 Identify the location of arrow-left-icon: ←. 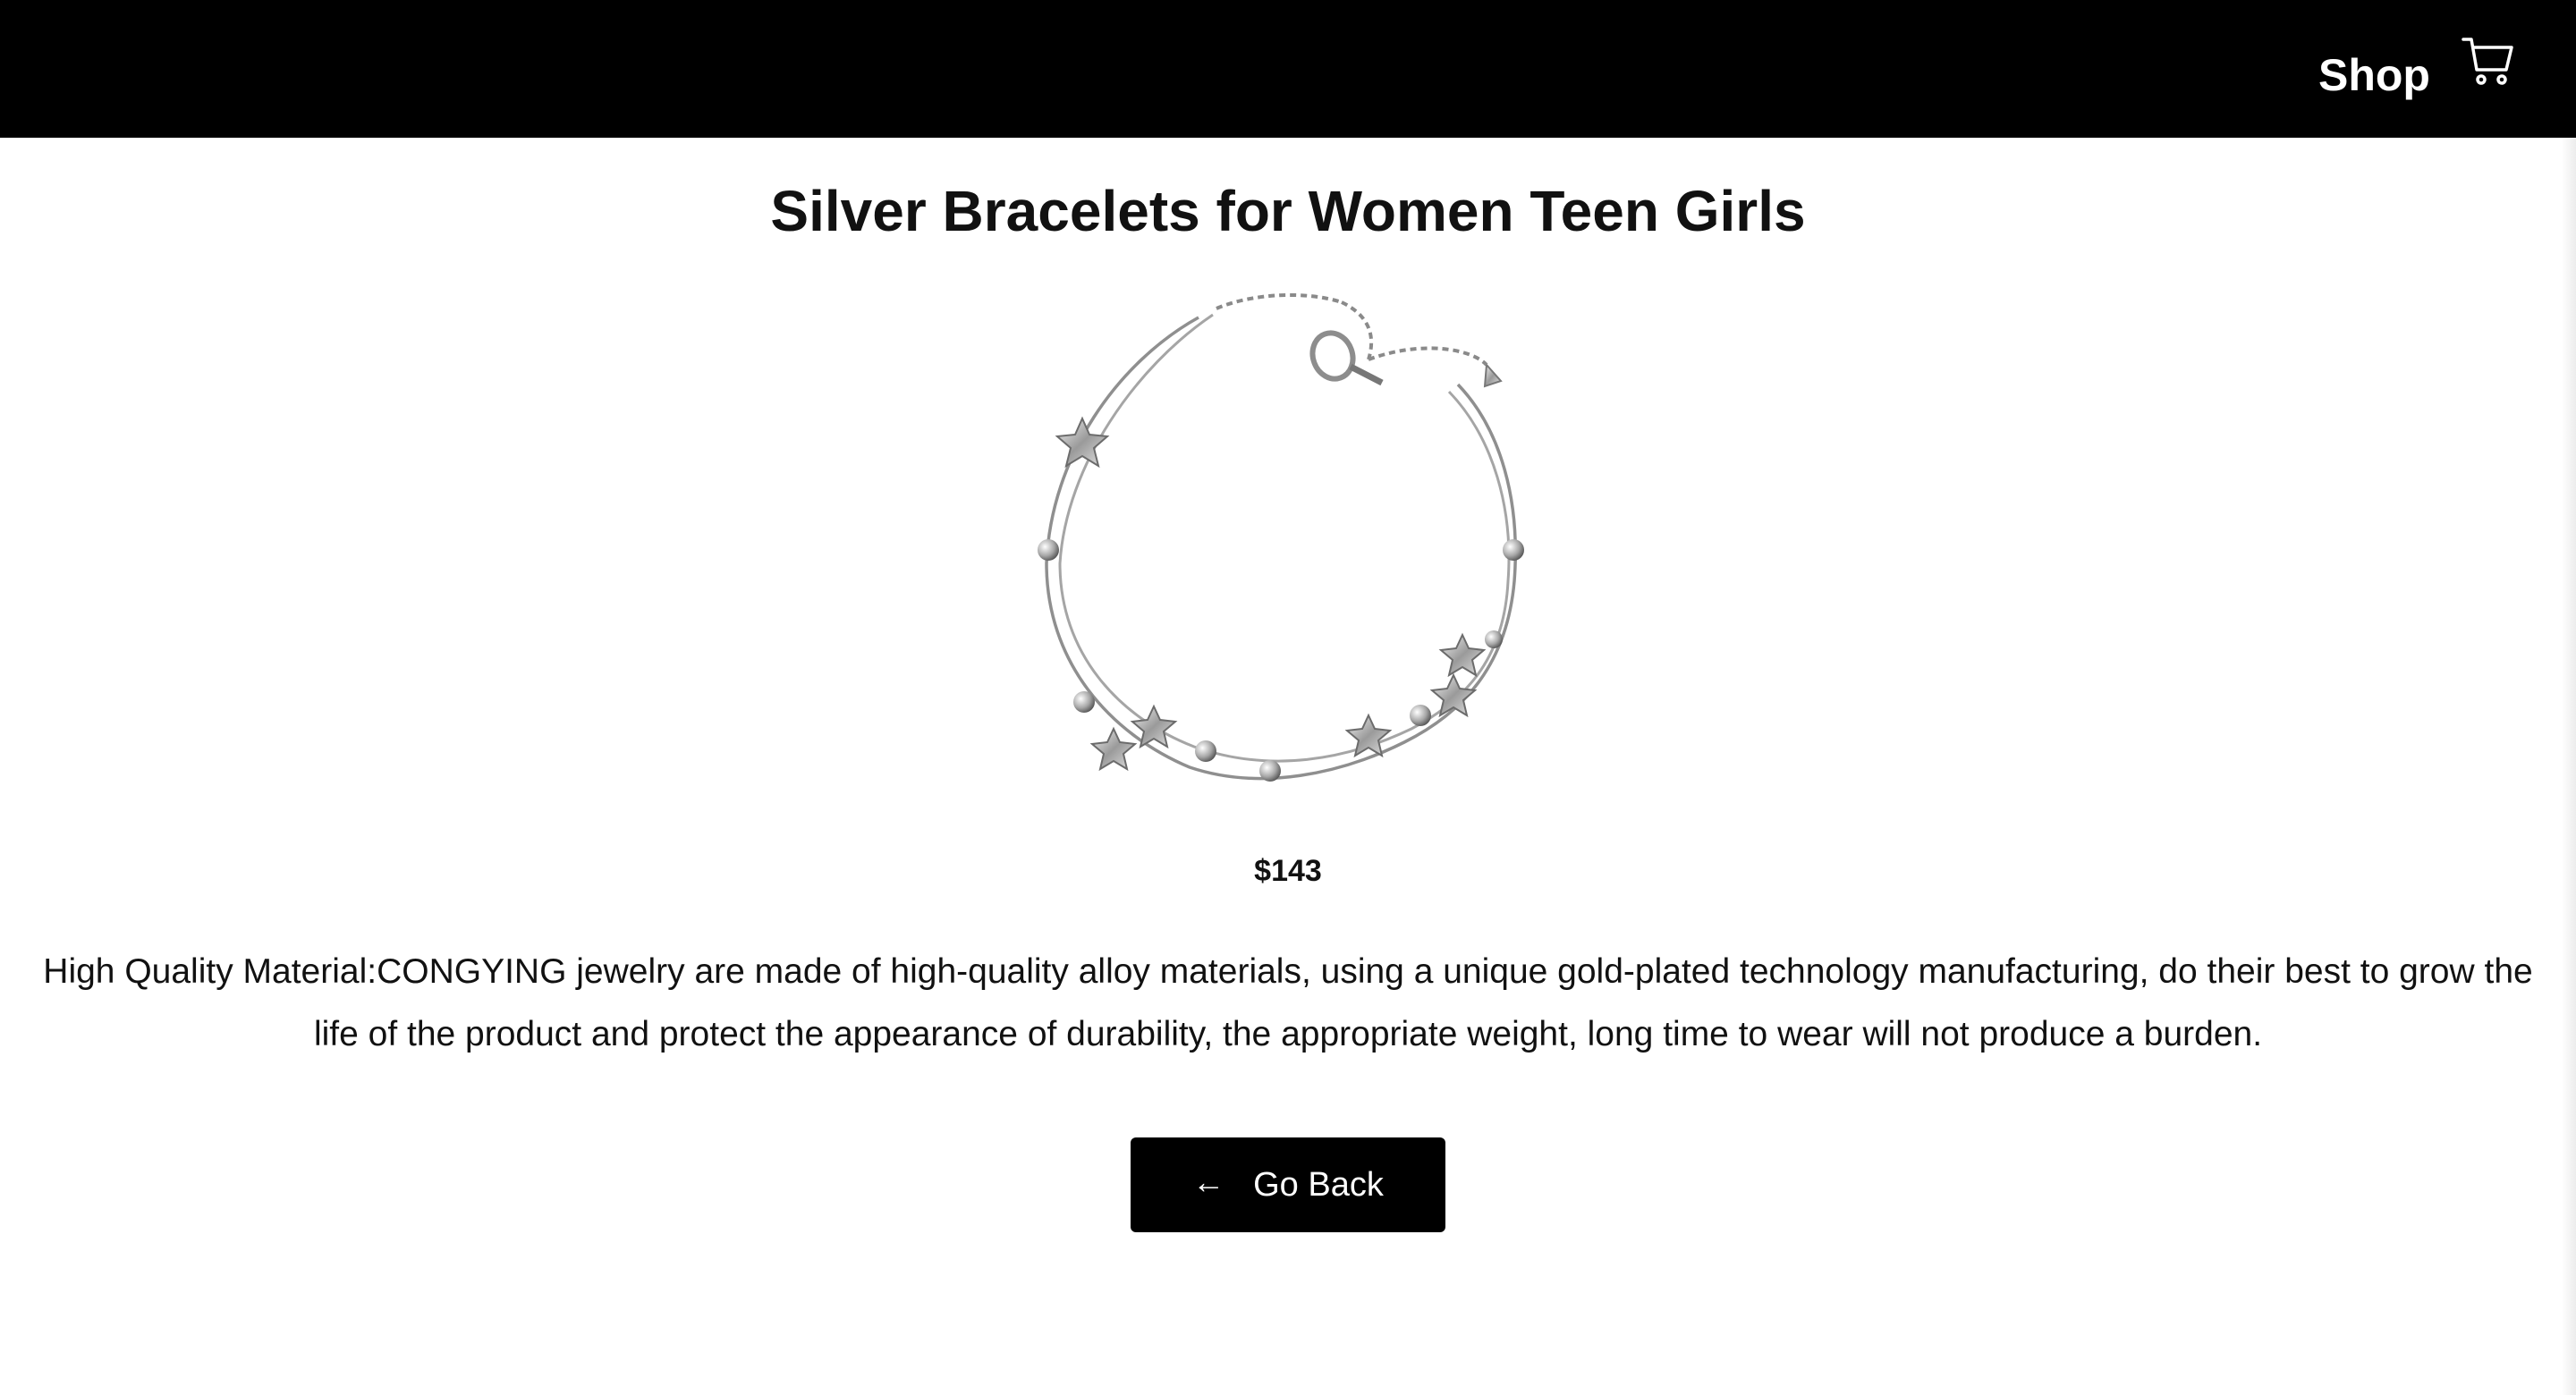
(1208, 1181).